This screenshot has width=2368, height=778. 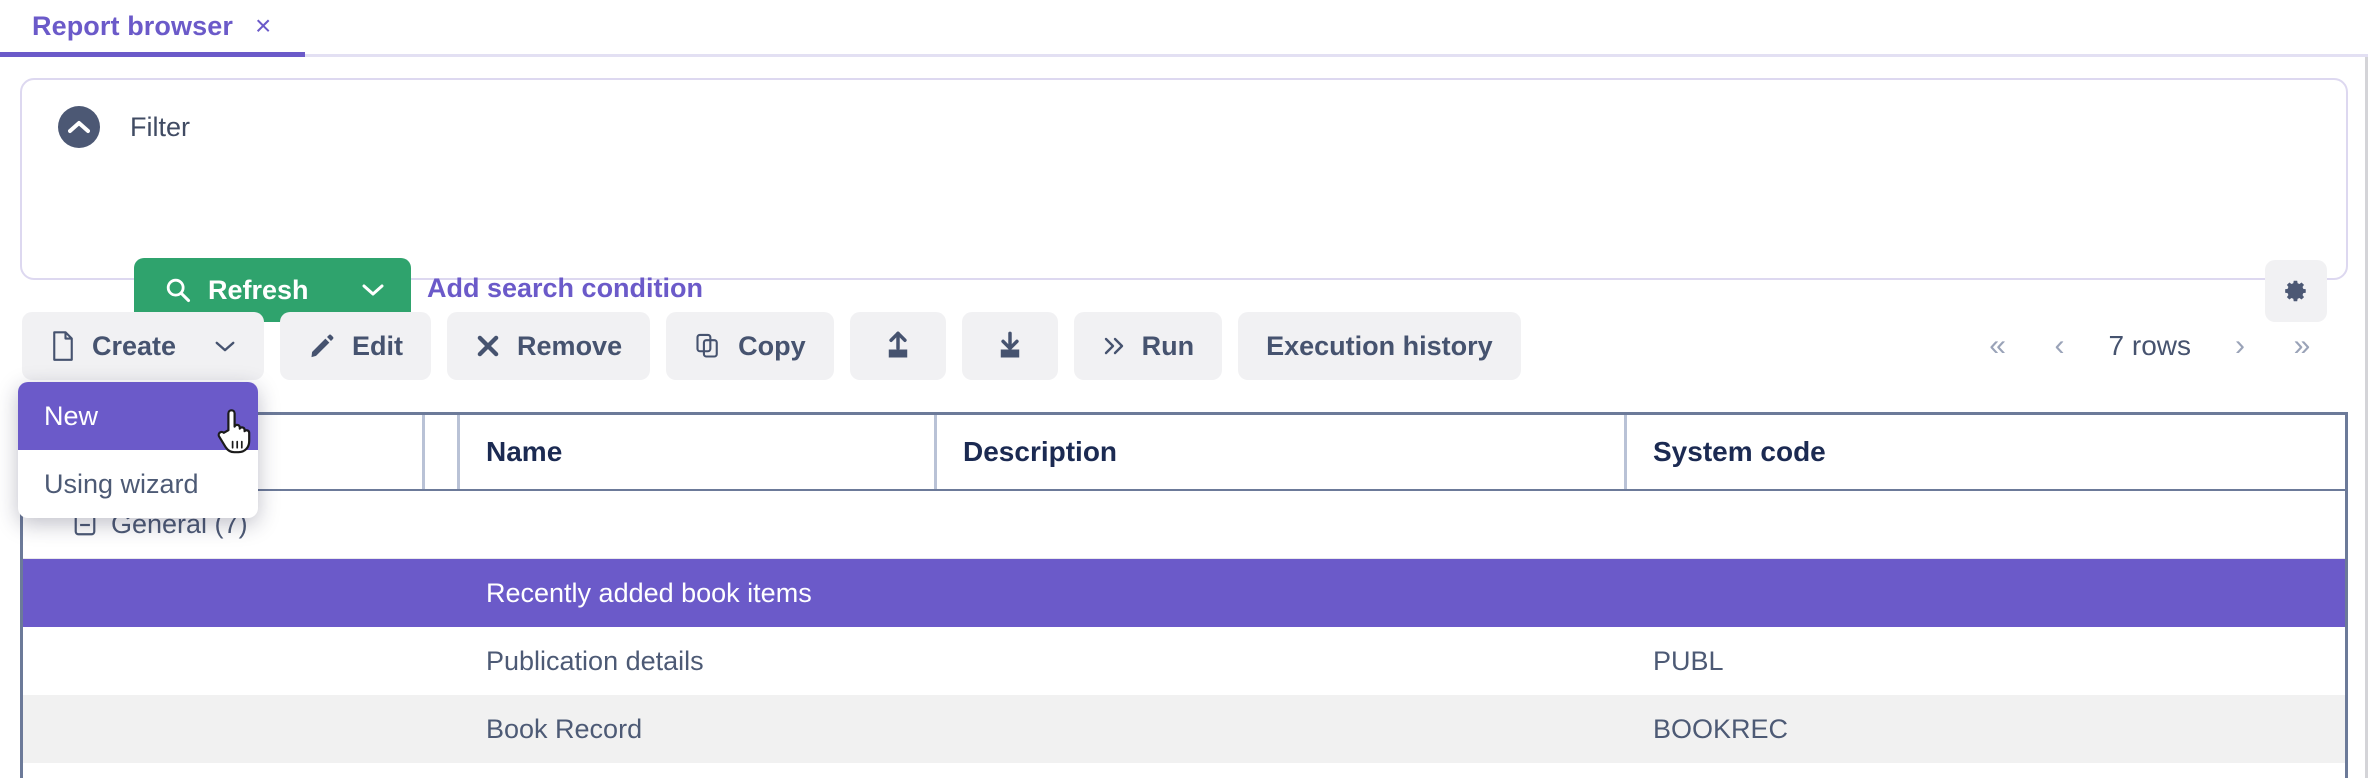 What do you see at coordinates (570, 345) in the screenshot?
I see `remove-label: Remove` at bounding box center [570, 345].